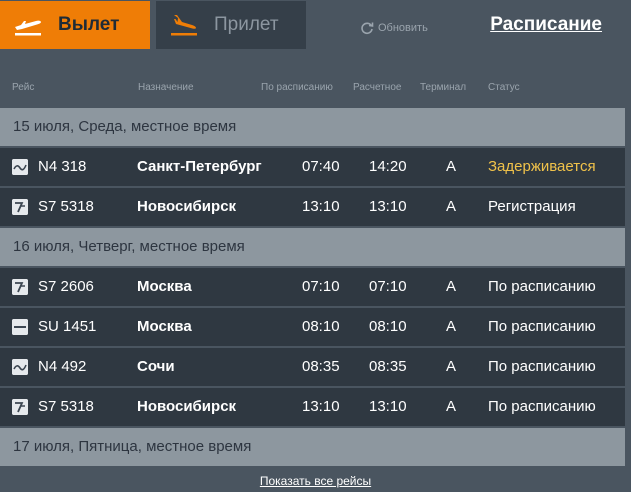 The height and width of the screenshot is (492, 631). What do you see at coordinates (156, 366) in the screenshot?
I see `flight-destination: Сочи` at bounding box center [156, 366].